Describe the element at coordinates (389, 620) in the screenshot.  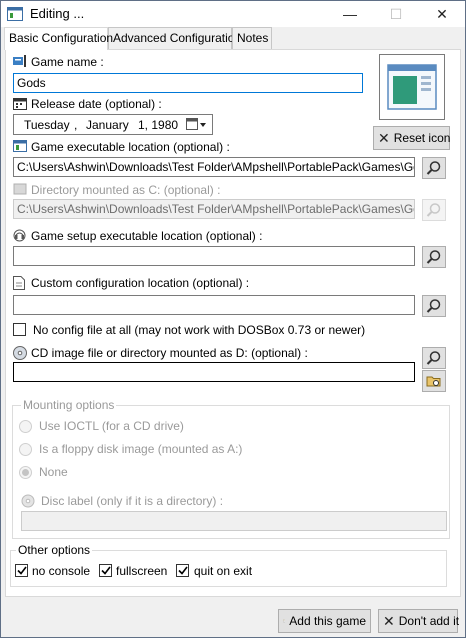
I see `cancel-x-icon: ✕` at that location.